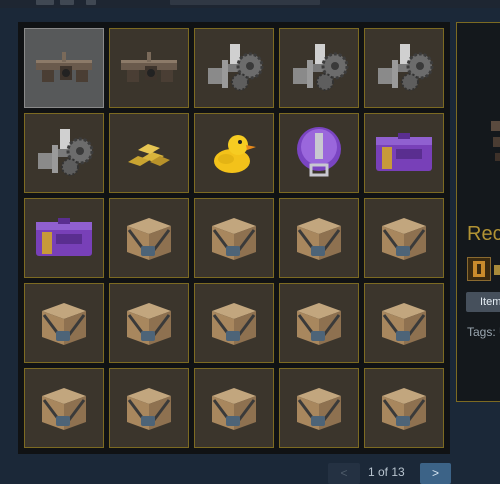 The height and width of the screenshot is (484, 500). Describe the element at coordinates (386, 472) in the screenshot. I see `page-indicator: 1 of 13` at that location.